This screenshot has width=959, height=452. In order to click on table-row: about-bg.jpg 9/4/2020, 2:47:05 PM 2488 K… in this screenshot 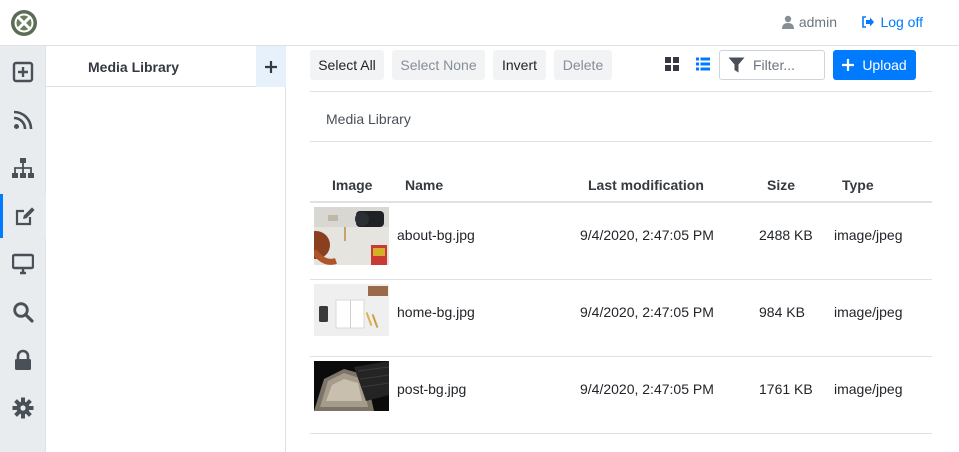, I will do `click(621, 241)`.